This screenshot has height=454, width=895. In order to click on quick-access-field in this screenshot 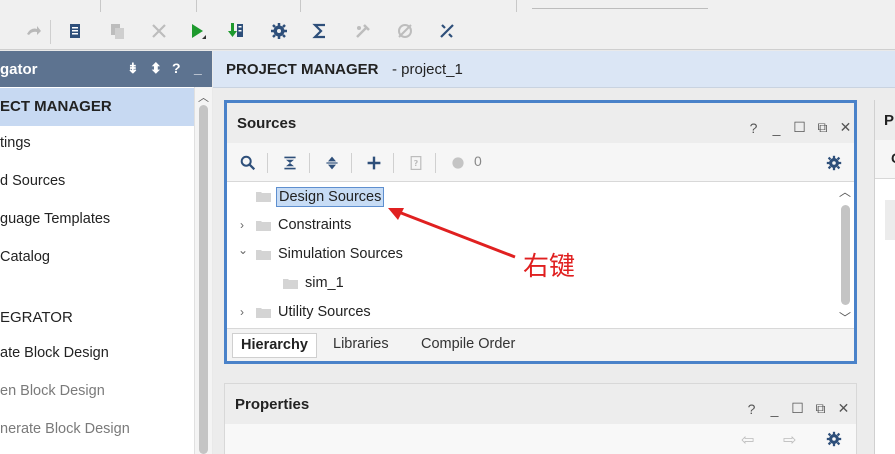, I will do `click(620, 8)`.